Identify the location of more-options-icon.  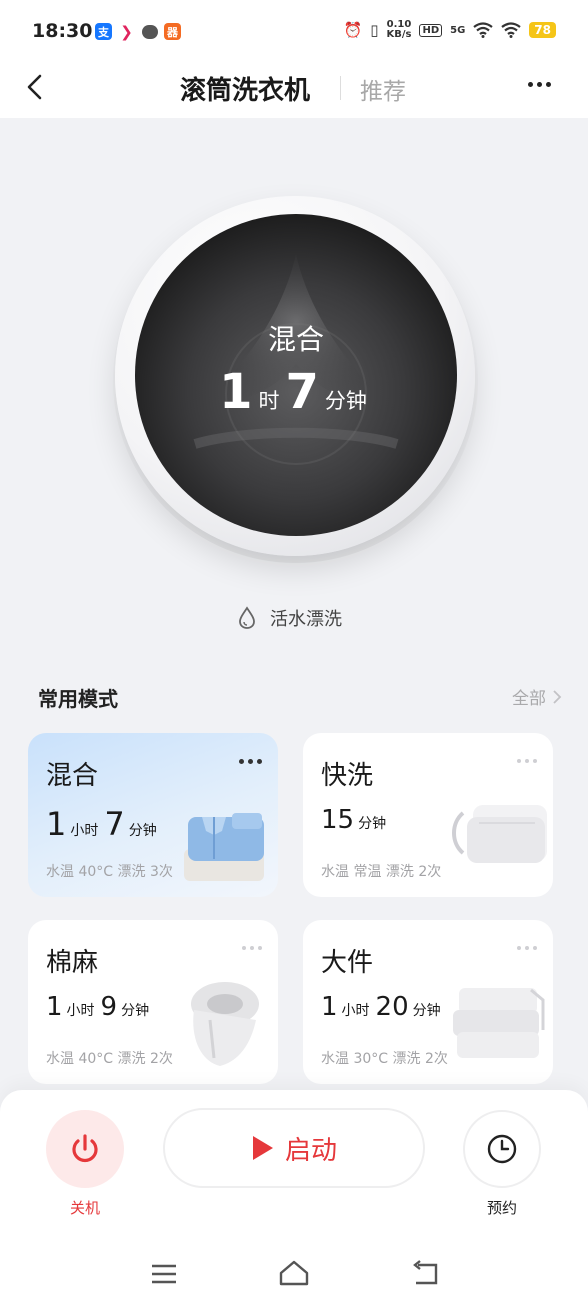
(539, 84).